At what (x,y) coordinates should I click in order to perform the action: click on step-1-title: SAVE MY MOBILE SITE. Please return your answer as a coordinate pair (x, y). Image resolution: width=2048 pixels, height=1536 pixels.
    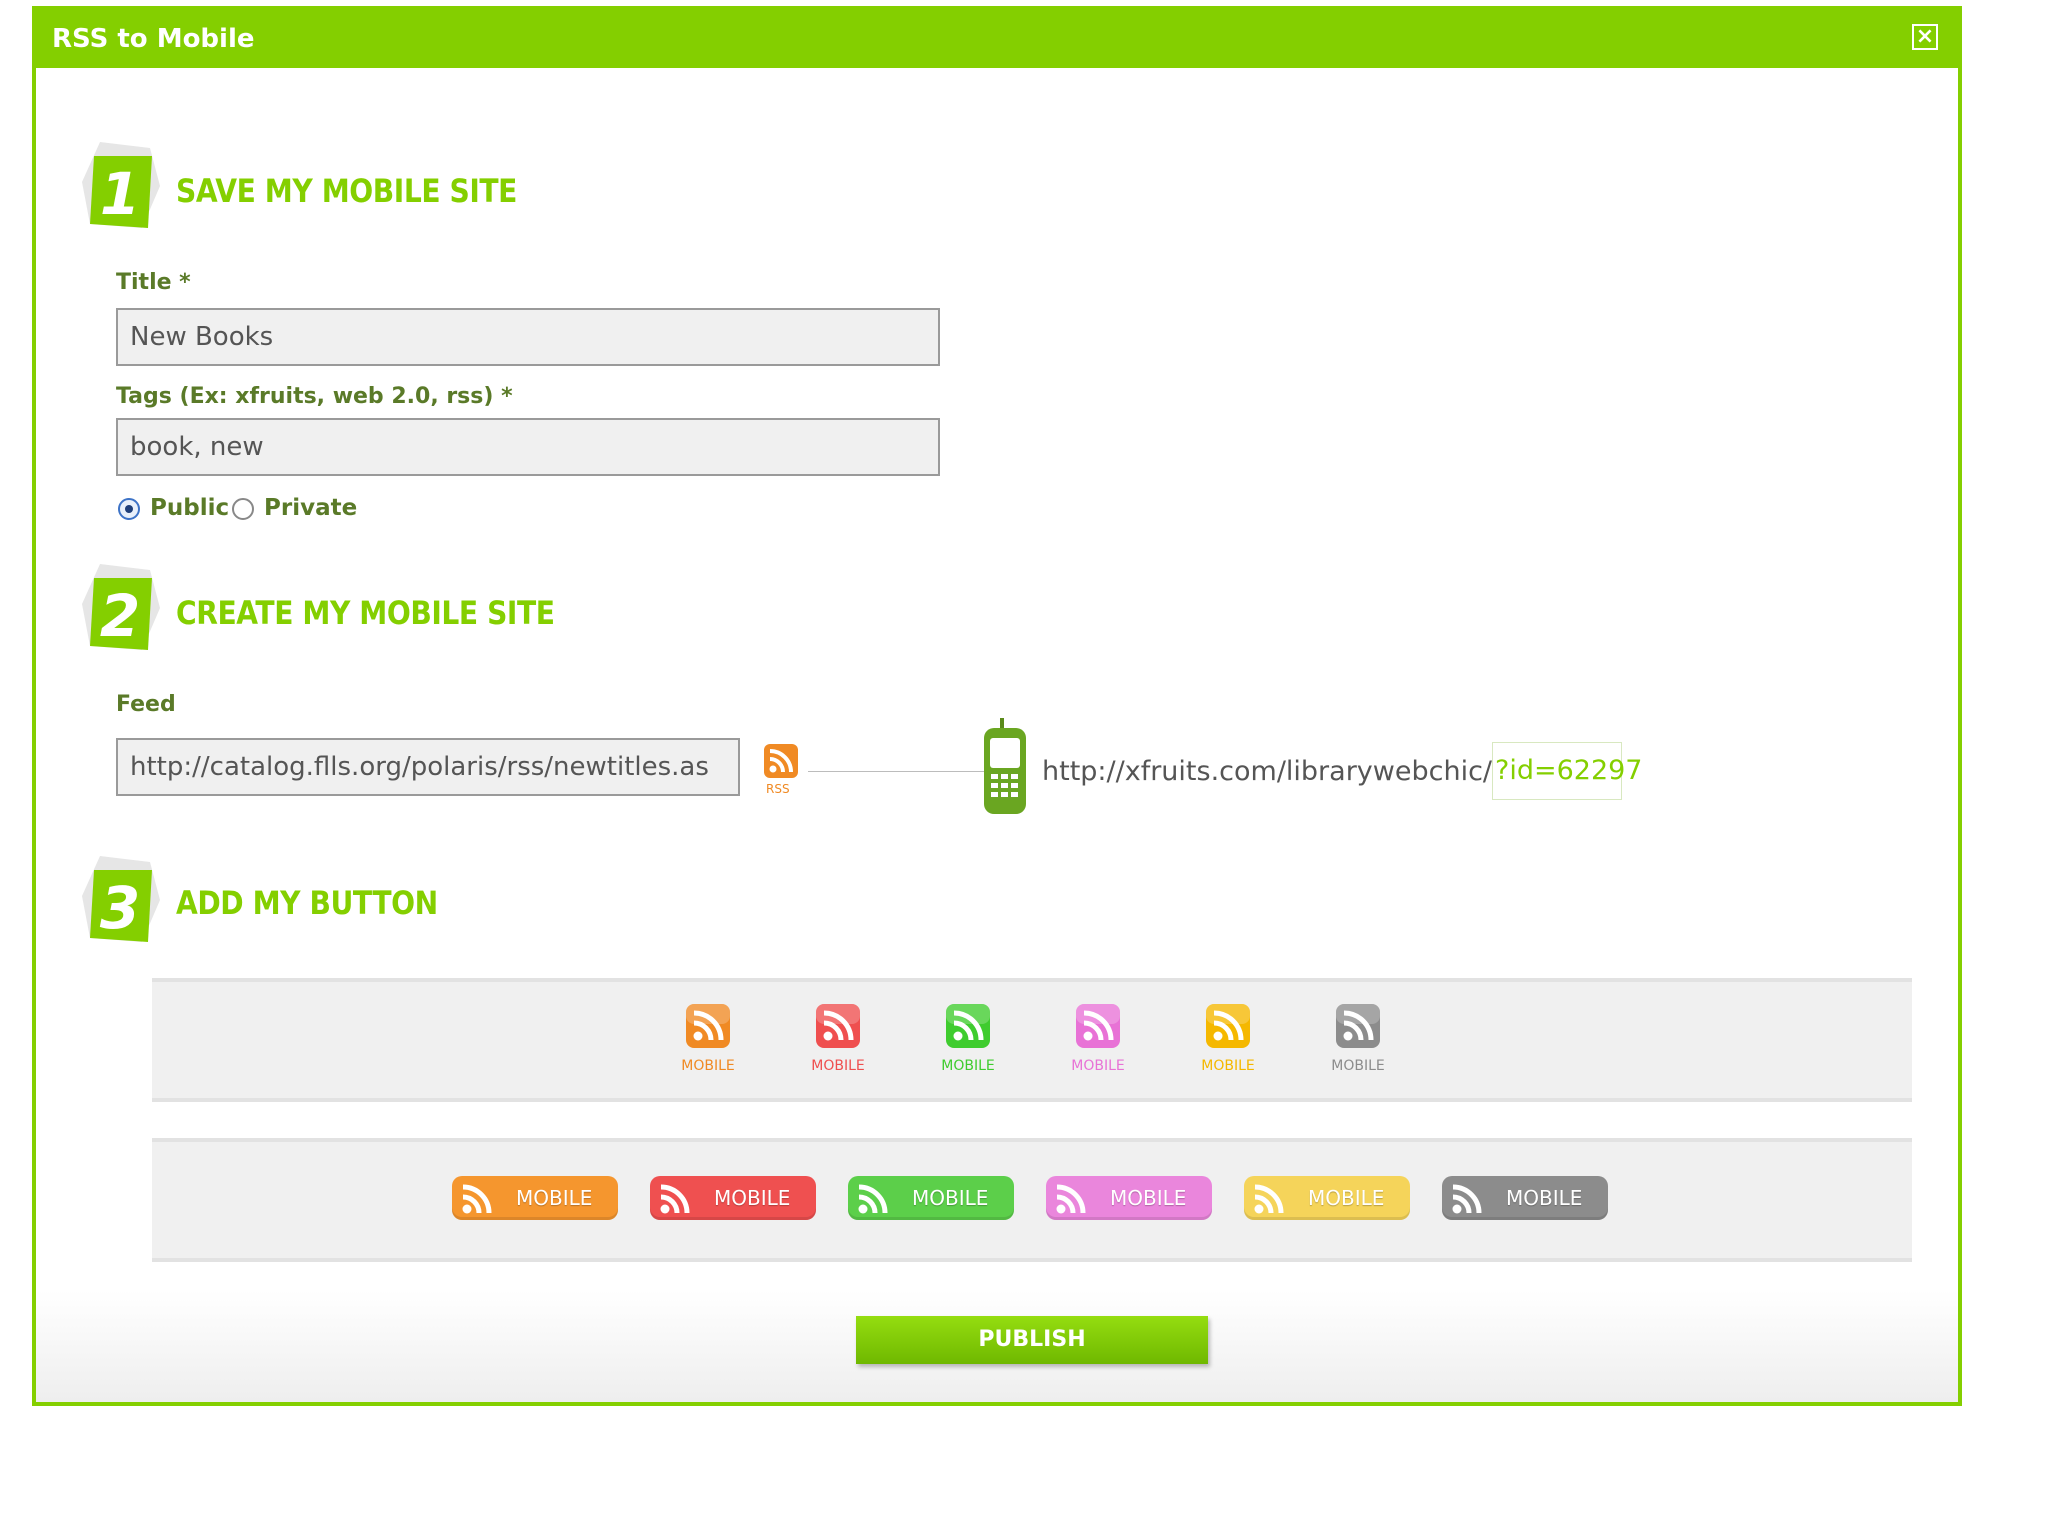
    Looking at the image, I should click on (346, 191).